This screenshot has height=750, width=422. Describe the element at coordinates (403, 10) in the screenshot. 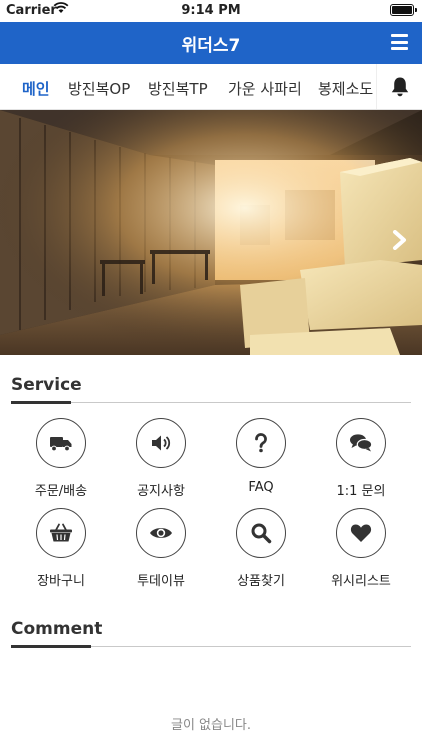

I see `battery-icon` at that location.